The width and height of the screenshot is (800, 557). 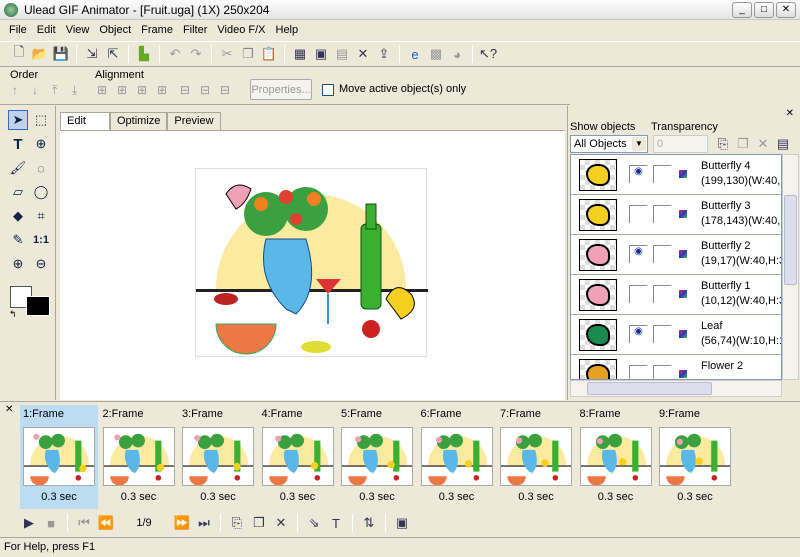 What do you see at coordinates (85, 121) in the screenshot?
I see `tab-edit: Edit` at bounding box center [85, 121].